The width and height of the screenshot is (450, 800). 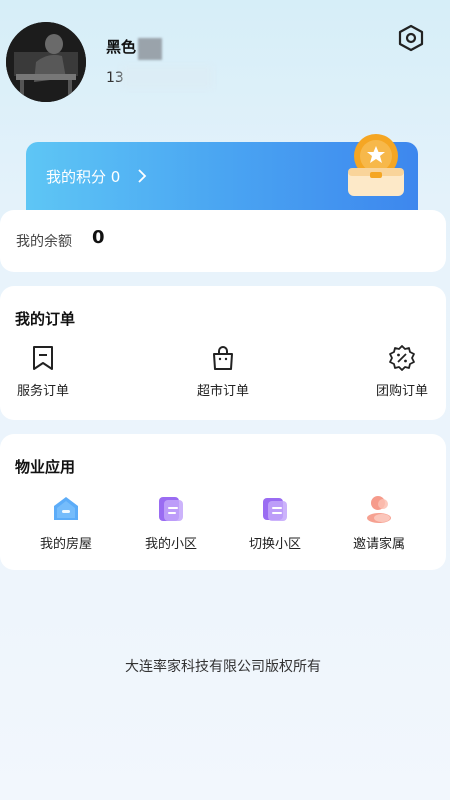 I want to click on username: 黑色, so click(x=121, y=47).